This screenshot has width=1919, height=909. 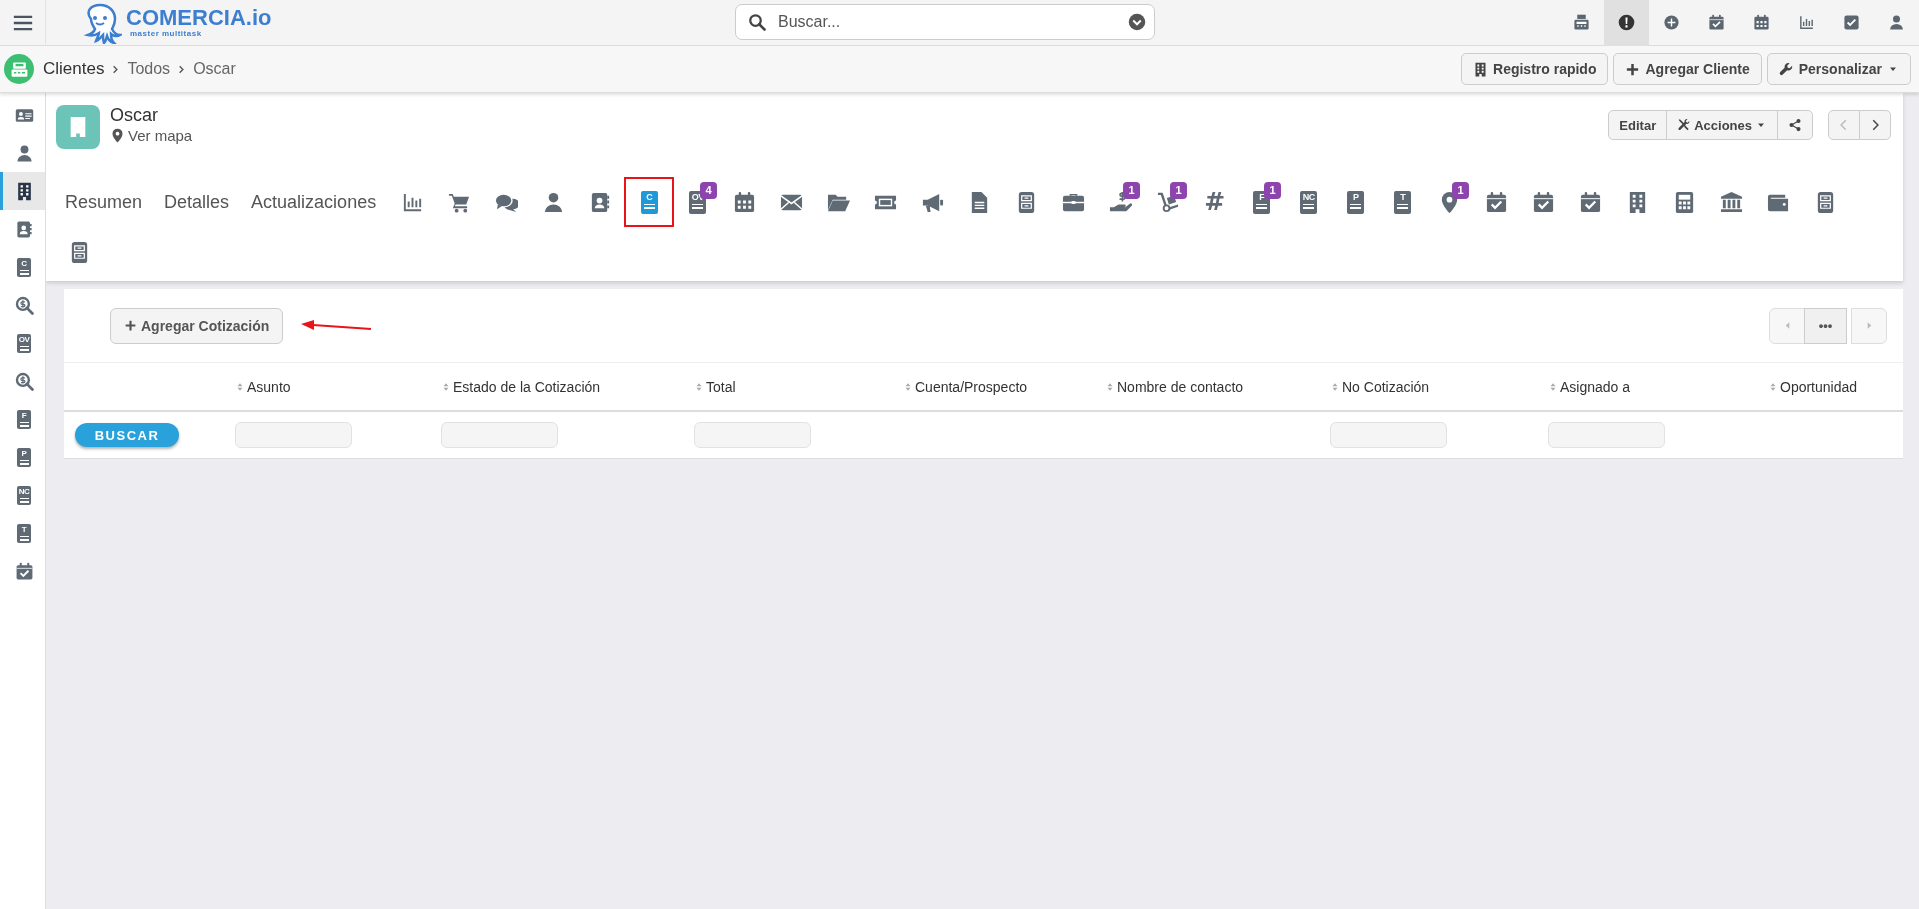 I want to click on wrench-icon, so click(x=1786, y=69).